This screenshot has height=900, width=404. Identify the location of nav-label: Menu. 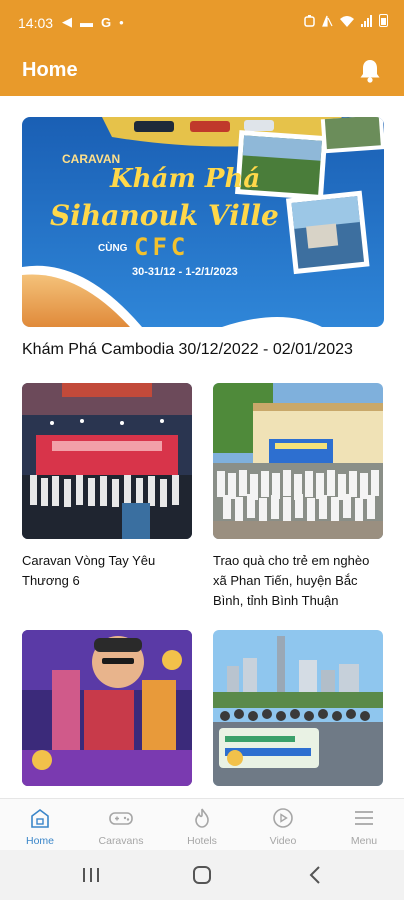
(364, 841).